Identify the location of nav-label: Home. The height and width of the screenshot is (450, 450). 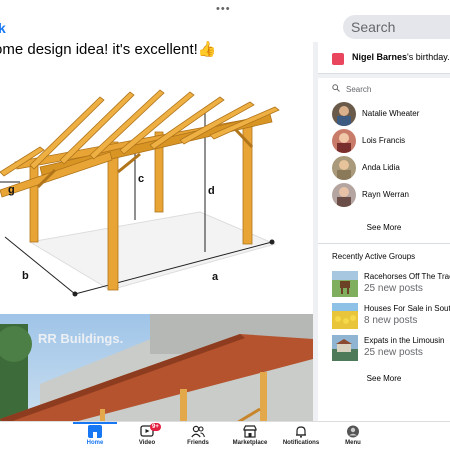
(95, 443).